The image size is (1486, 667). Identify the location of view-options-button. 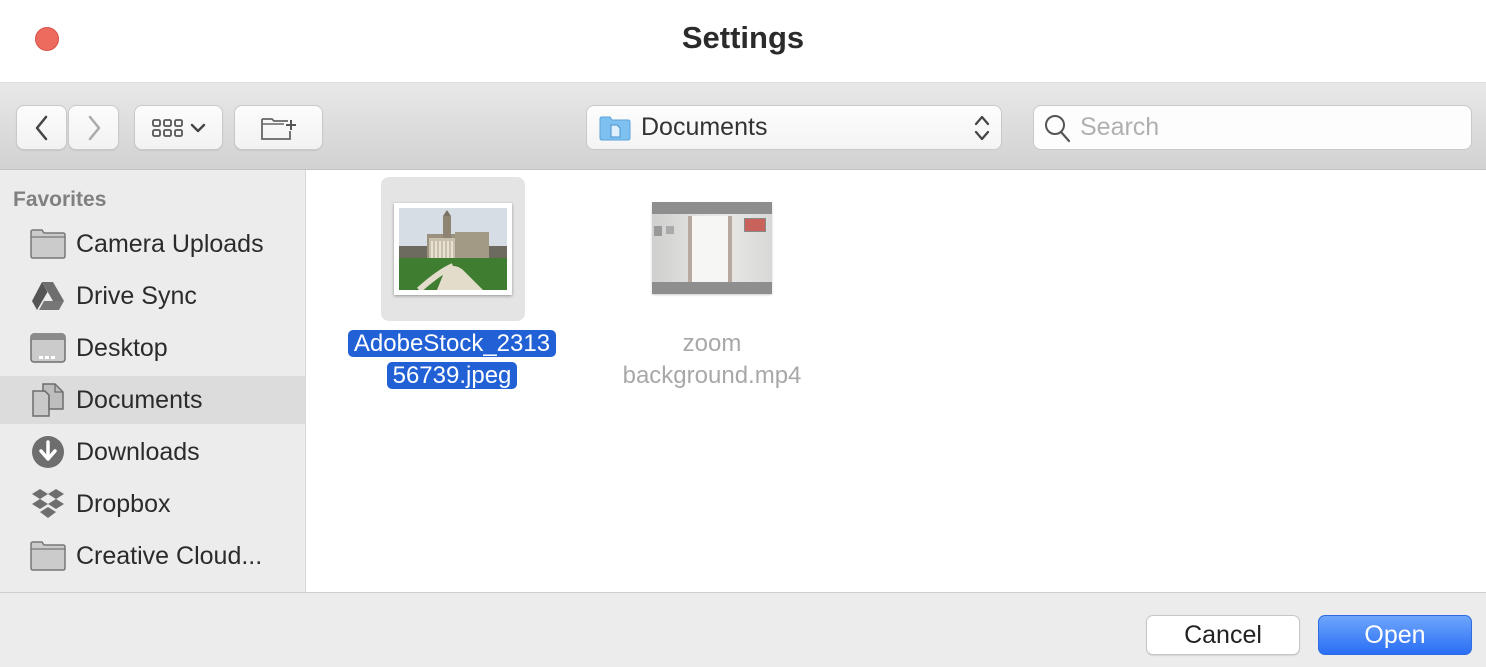
(178, 127).